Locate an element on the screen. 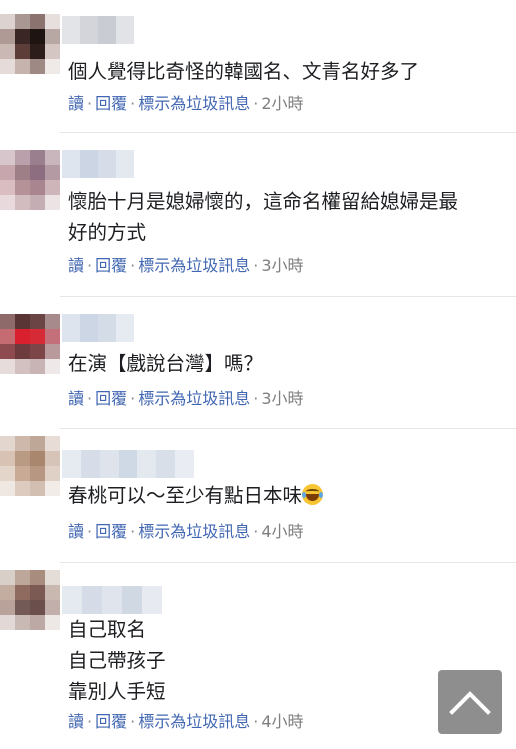 The image size is (516, 749). comment-text: 春桃可以～至少有點日本味 is located at coordinates (288, 495).